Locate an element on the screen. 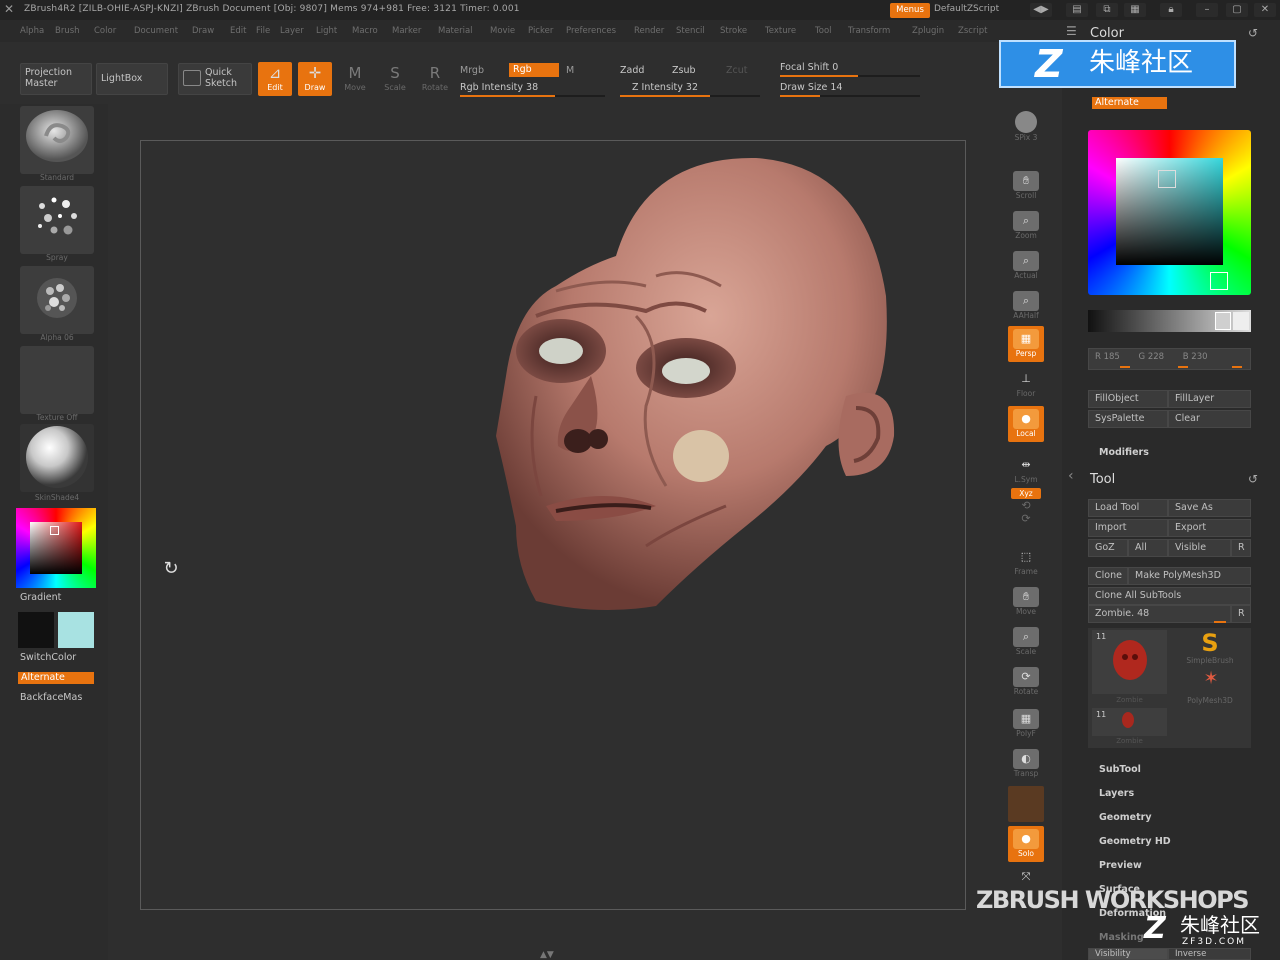  menu-render: Render is located at coordinates (649, 31).